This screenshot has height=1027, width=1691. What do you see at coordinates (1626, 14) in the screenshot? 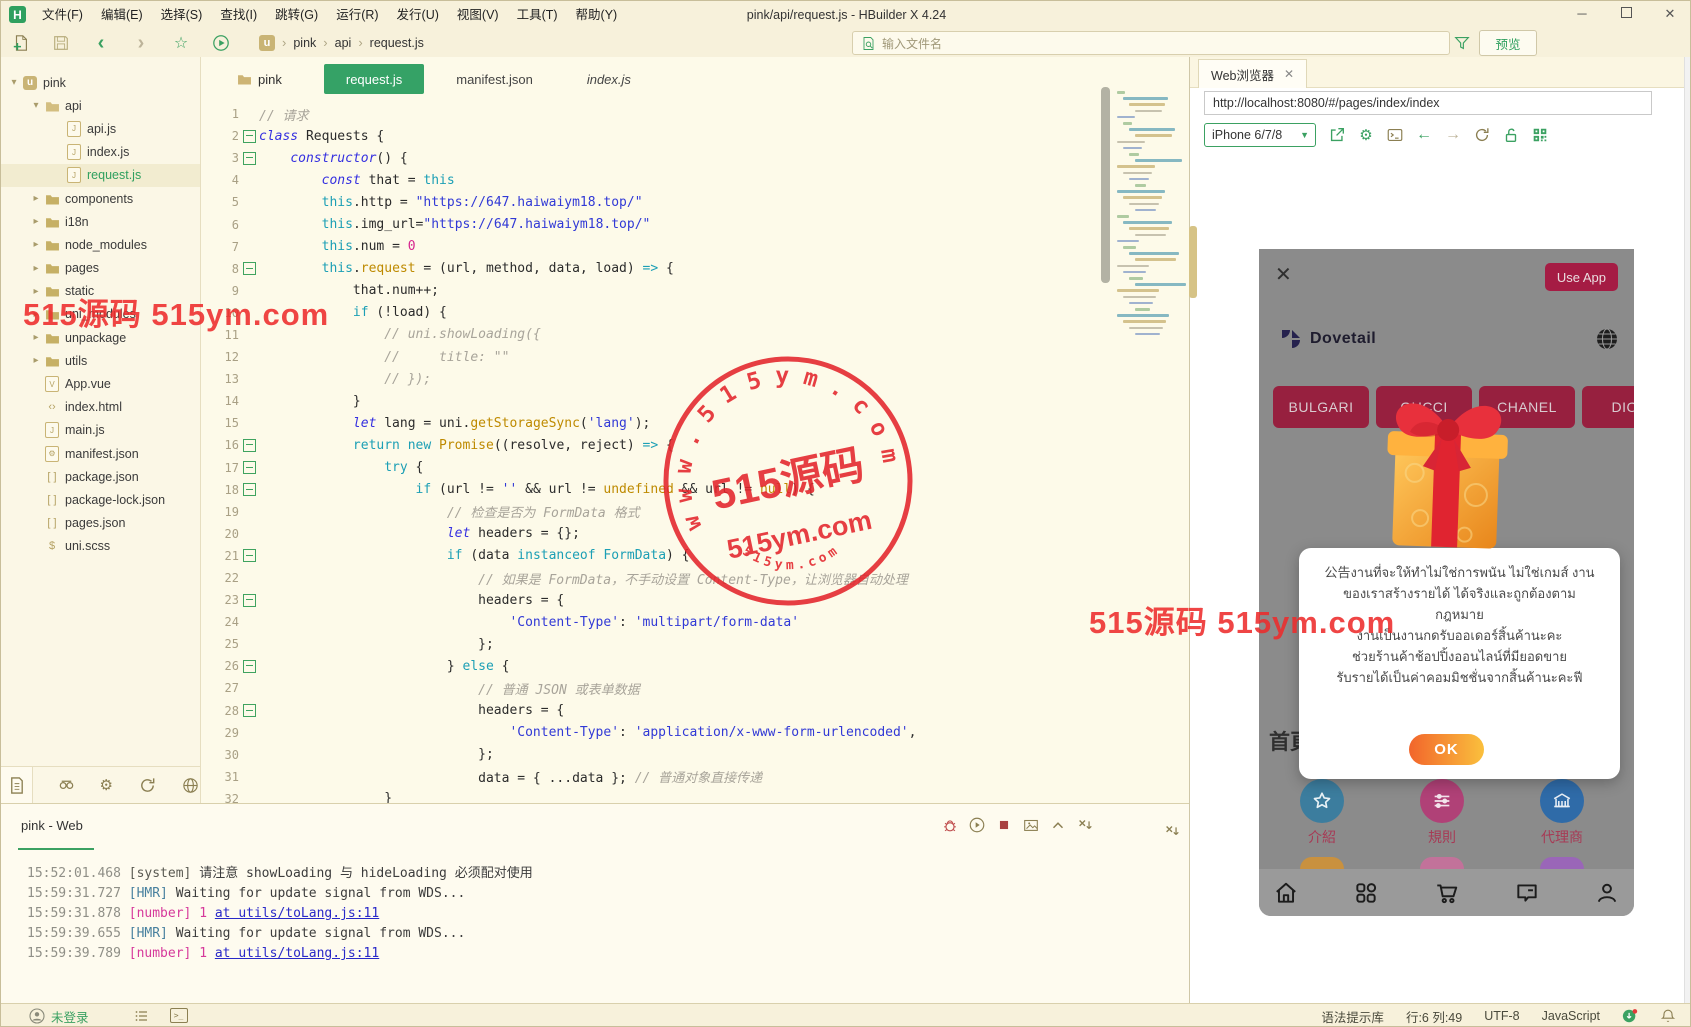
I see `maximize-button` at bounding box center [1626, 14].